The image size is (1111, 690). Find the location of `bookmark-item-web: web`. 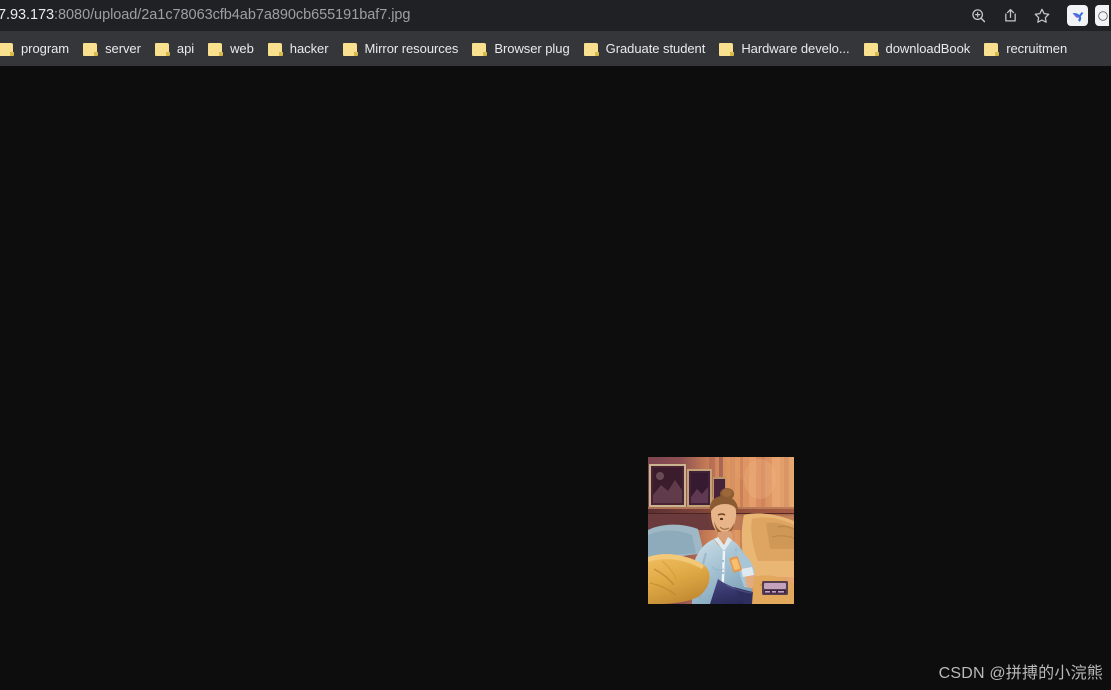

bookmark-item-web: web is located at coordinates (232, 49).